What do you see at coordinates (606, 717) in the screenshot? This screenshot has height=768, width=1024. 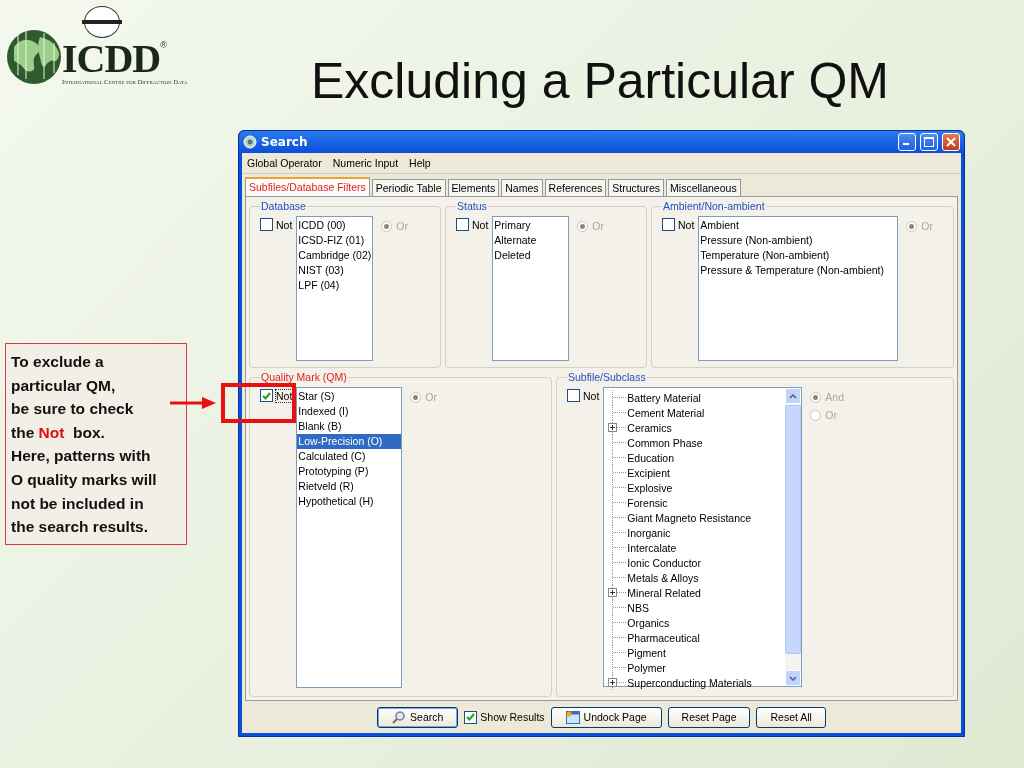 I see `button: Undock Page` at bounding box center [606, 717].